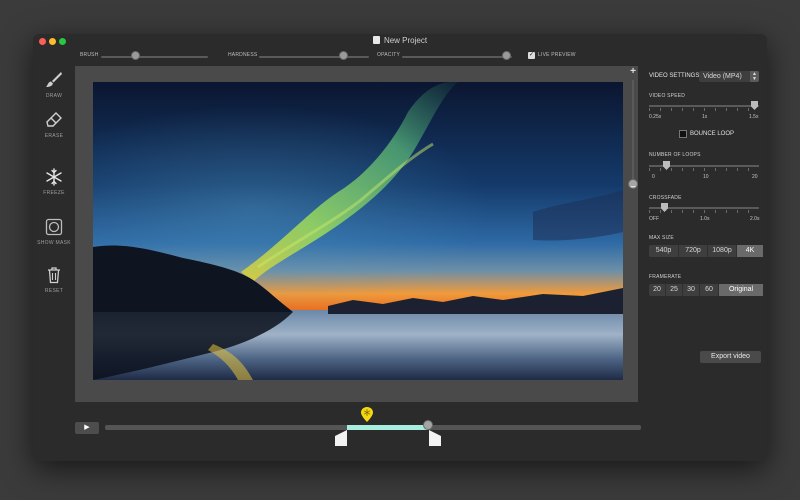 The width and height of the screenshot is (800, 500). What do you see at coordinates (683, 134) in the screenshot?
I see `bounce-loop-checkbox` at bounding box center [683, 134].